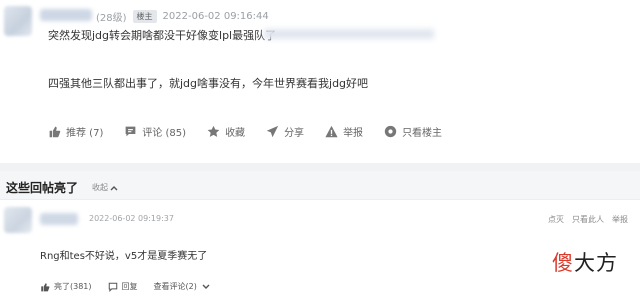  I want to click on section-divider, so click(320, 167).